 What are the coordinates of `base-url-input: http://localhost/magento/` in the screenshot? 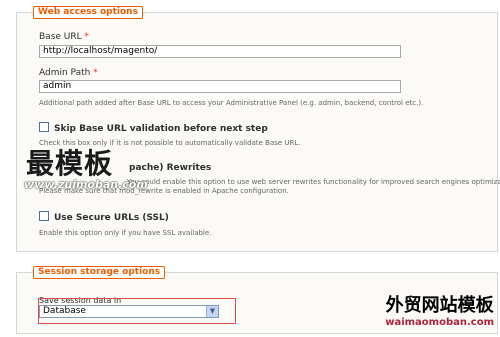 It's located at (220, 51).